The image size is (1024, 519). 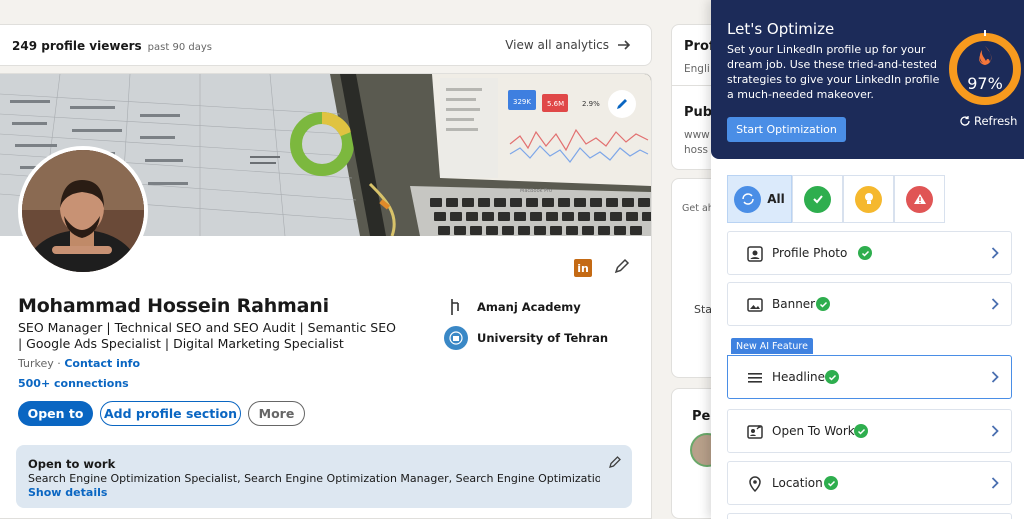 I want to click on avatar-image, so click(x=83, y=211).